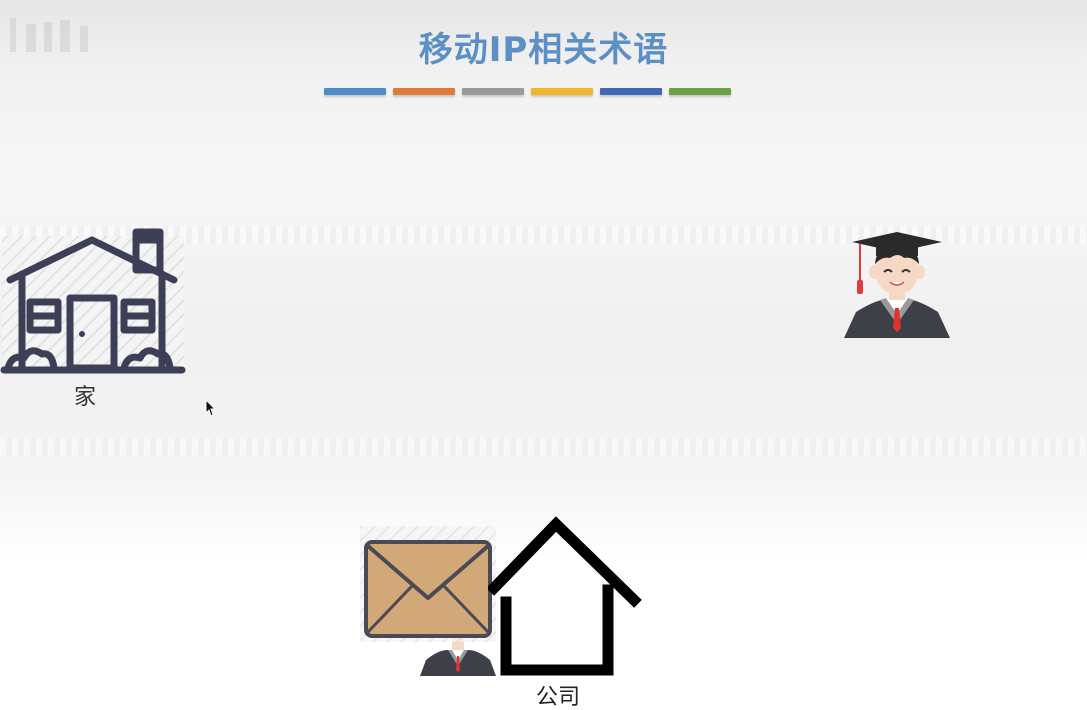  What do you see at coordinates (543, 447) in the screenshot?
I see `video-artifact-band` at bounding box center [543, 447].